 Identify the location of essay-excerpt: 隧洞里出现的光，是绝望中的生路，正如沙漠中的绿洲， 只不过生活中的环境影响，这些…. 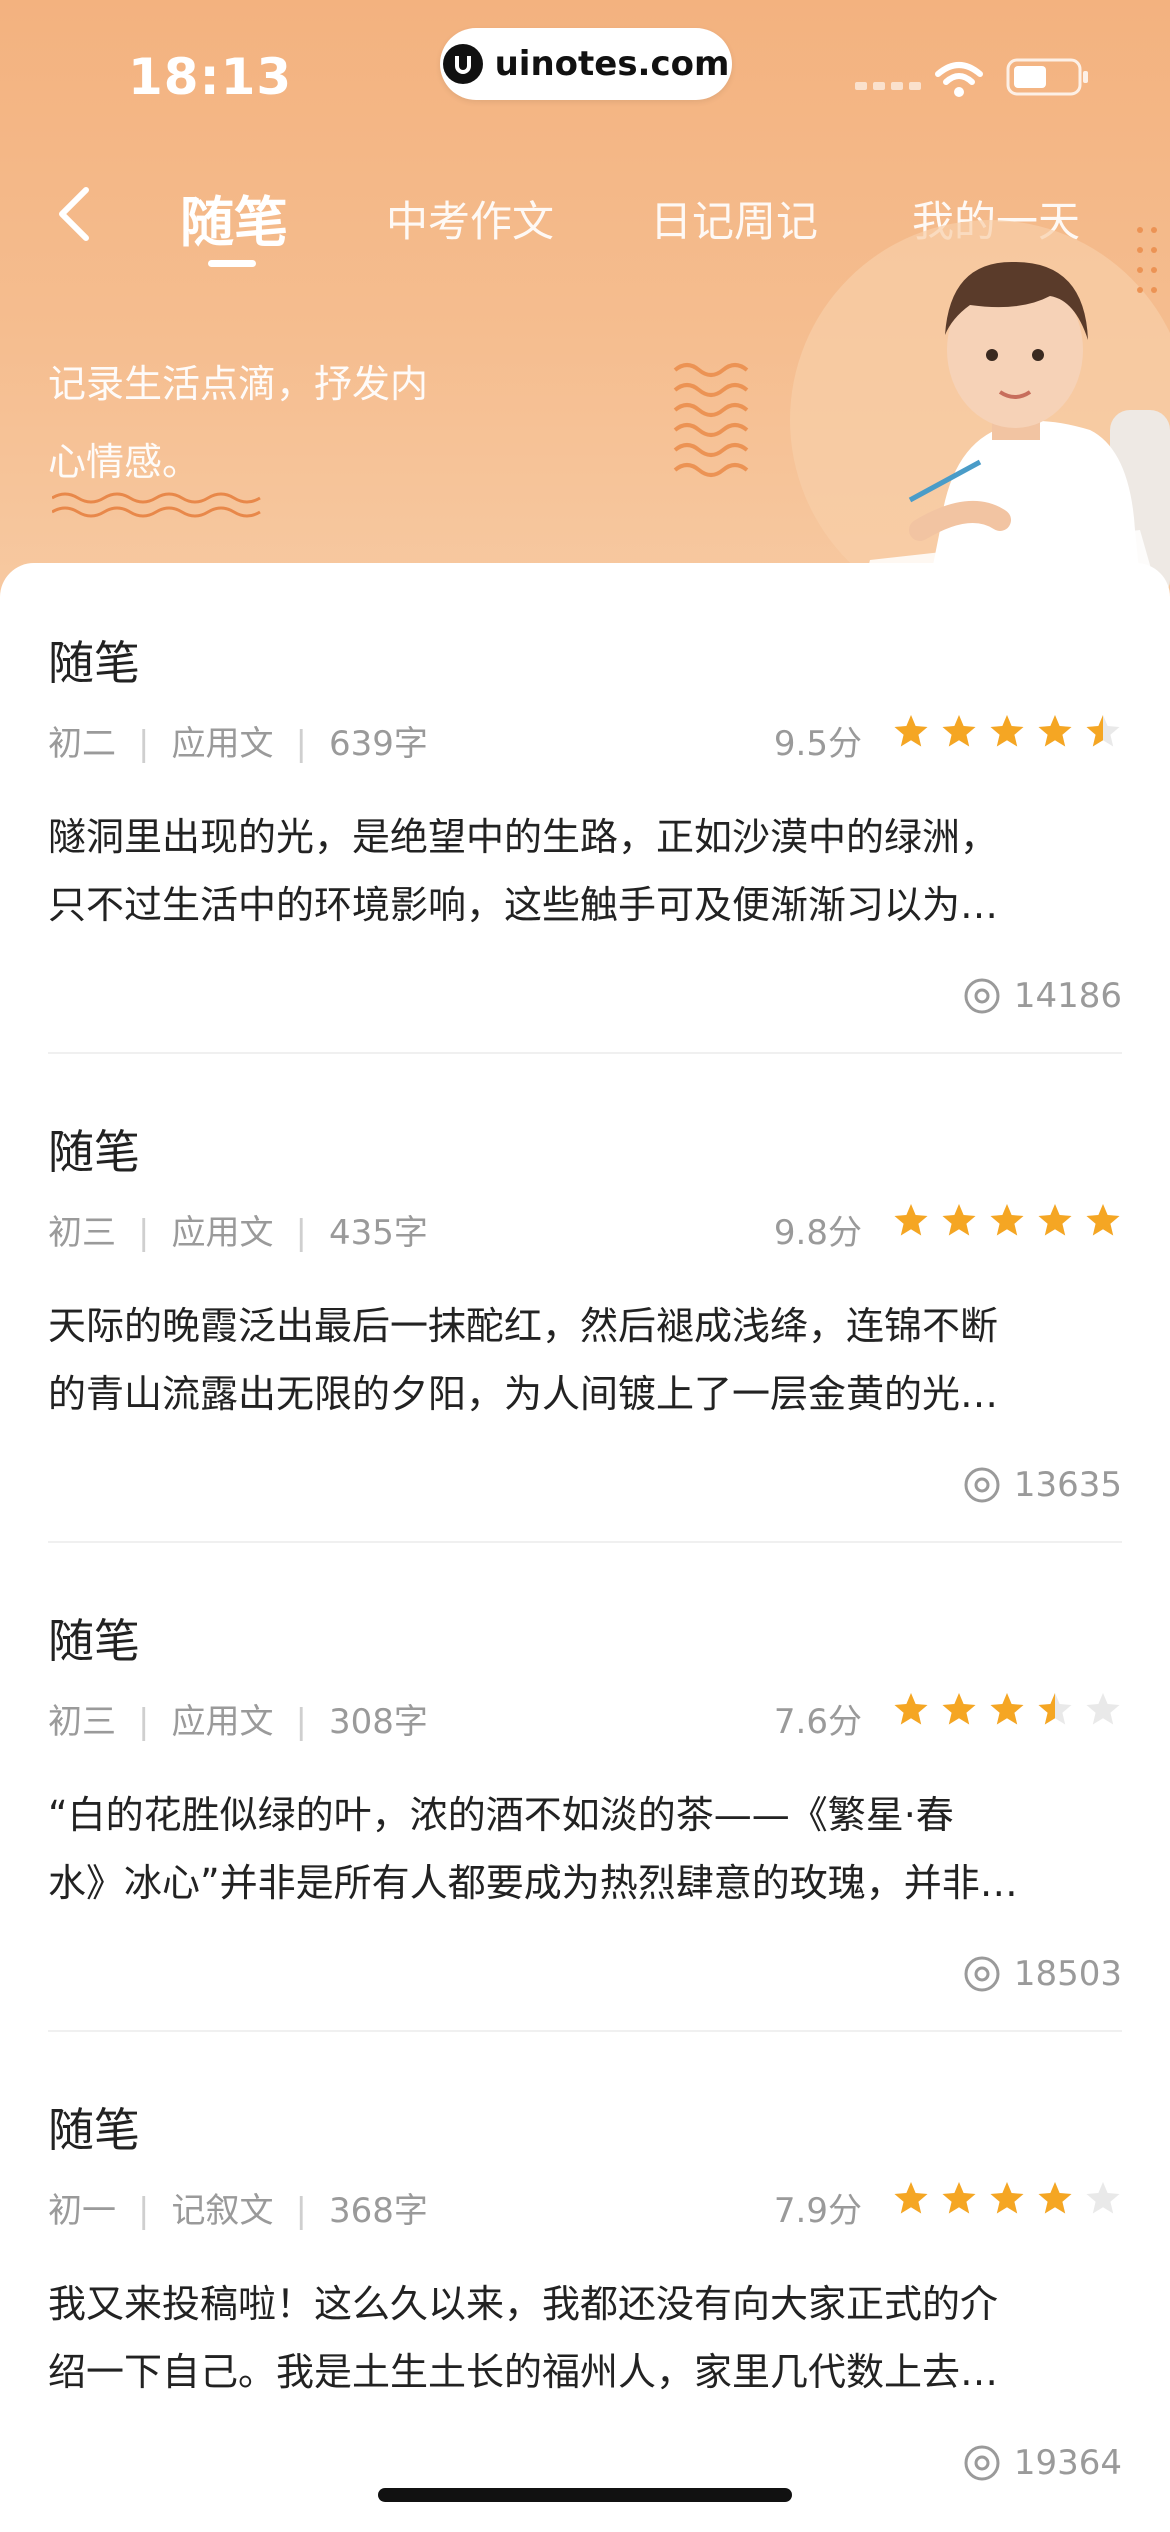
(585, 871).